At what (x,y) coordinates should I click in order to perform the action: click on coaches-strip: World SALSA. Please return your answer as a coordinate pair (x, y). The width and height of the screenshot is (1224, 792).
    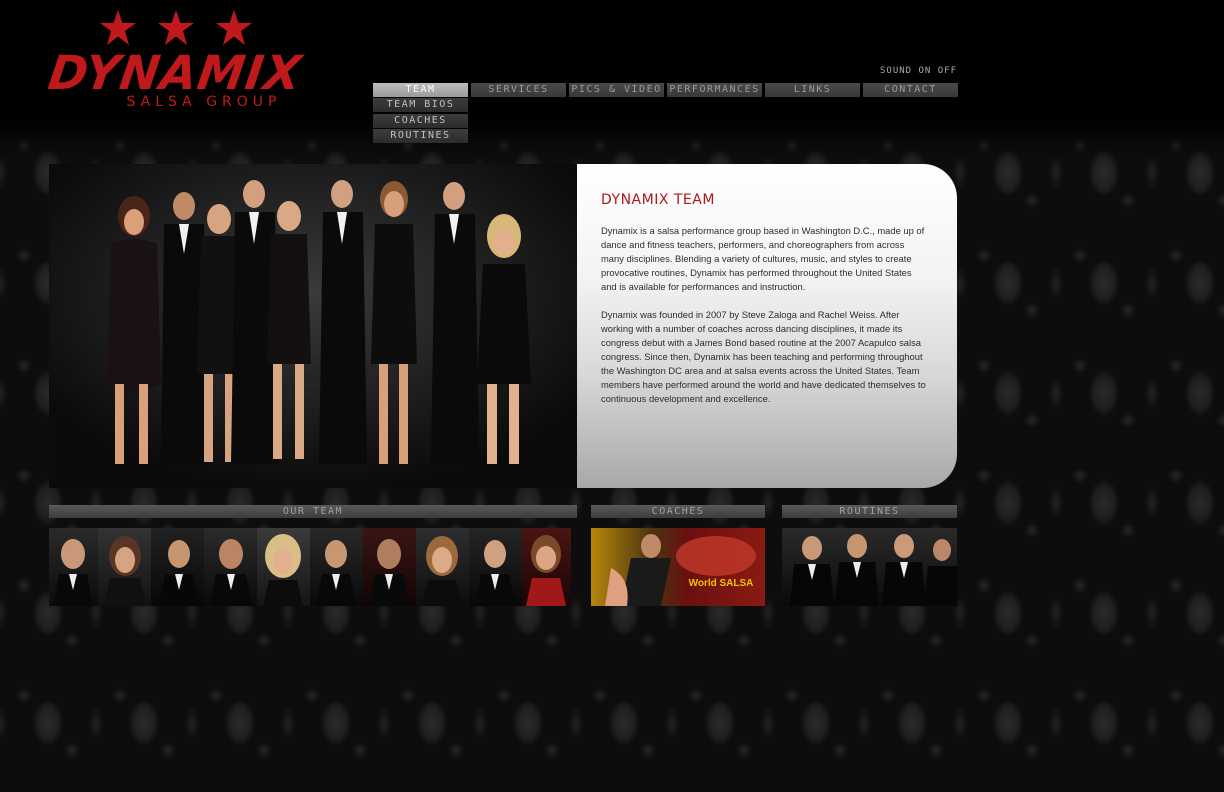
    Looking at the image, I should click on (678, 567).